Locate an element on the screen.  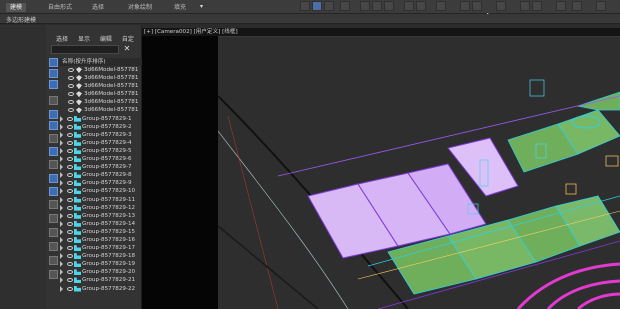
filter-funnel-icon is located at coordinates (53, 260).